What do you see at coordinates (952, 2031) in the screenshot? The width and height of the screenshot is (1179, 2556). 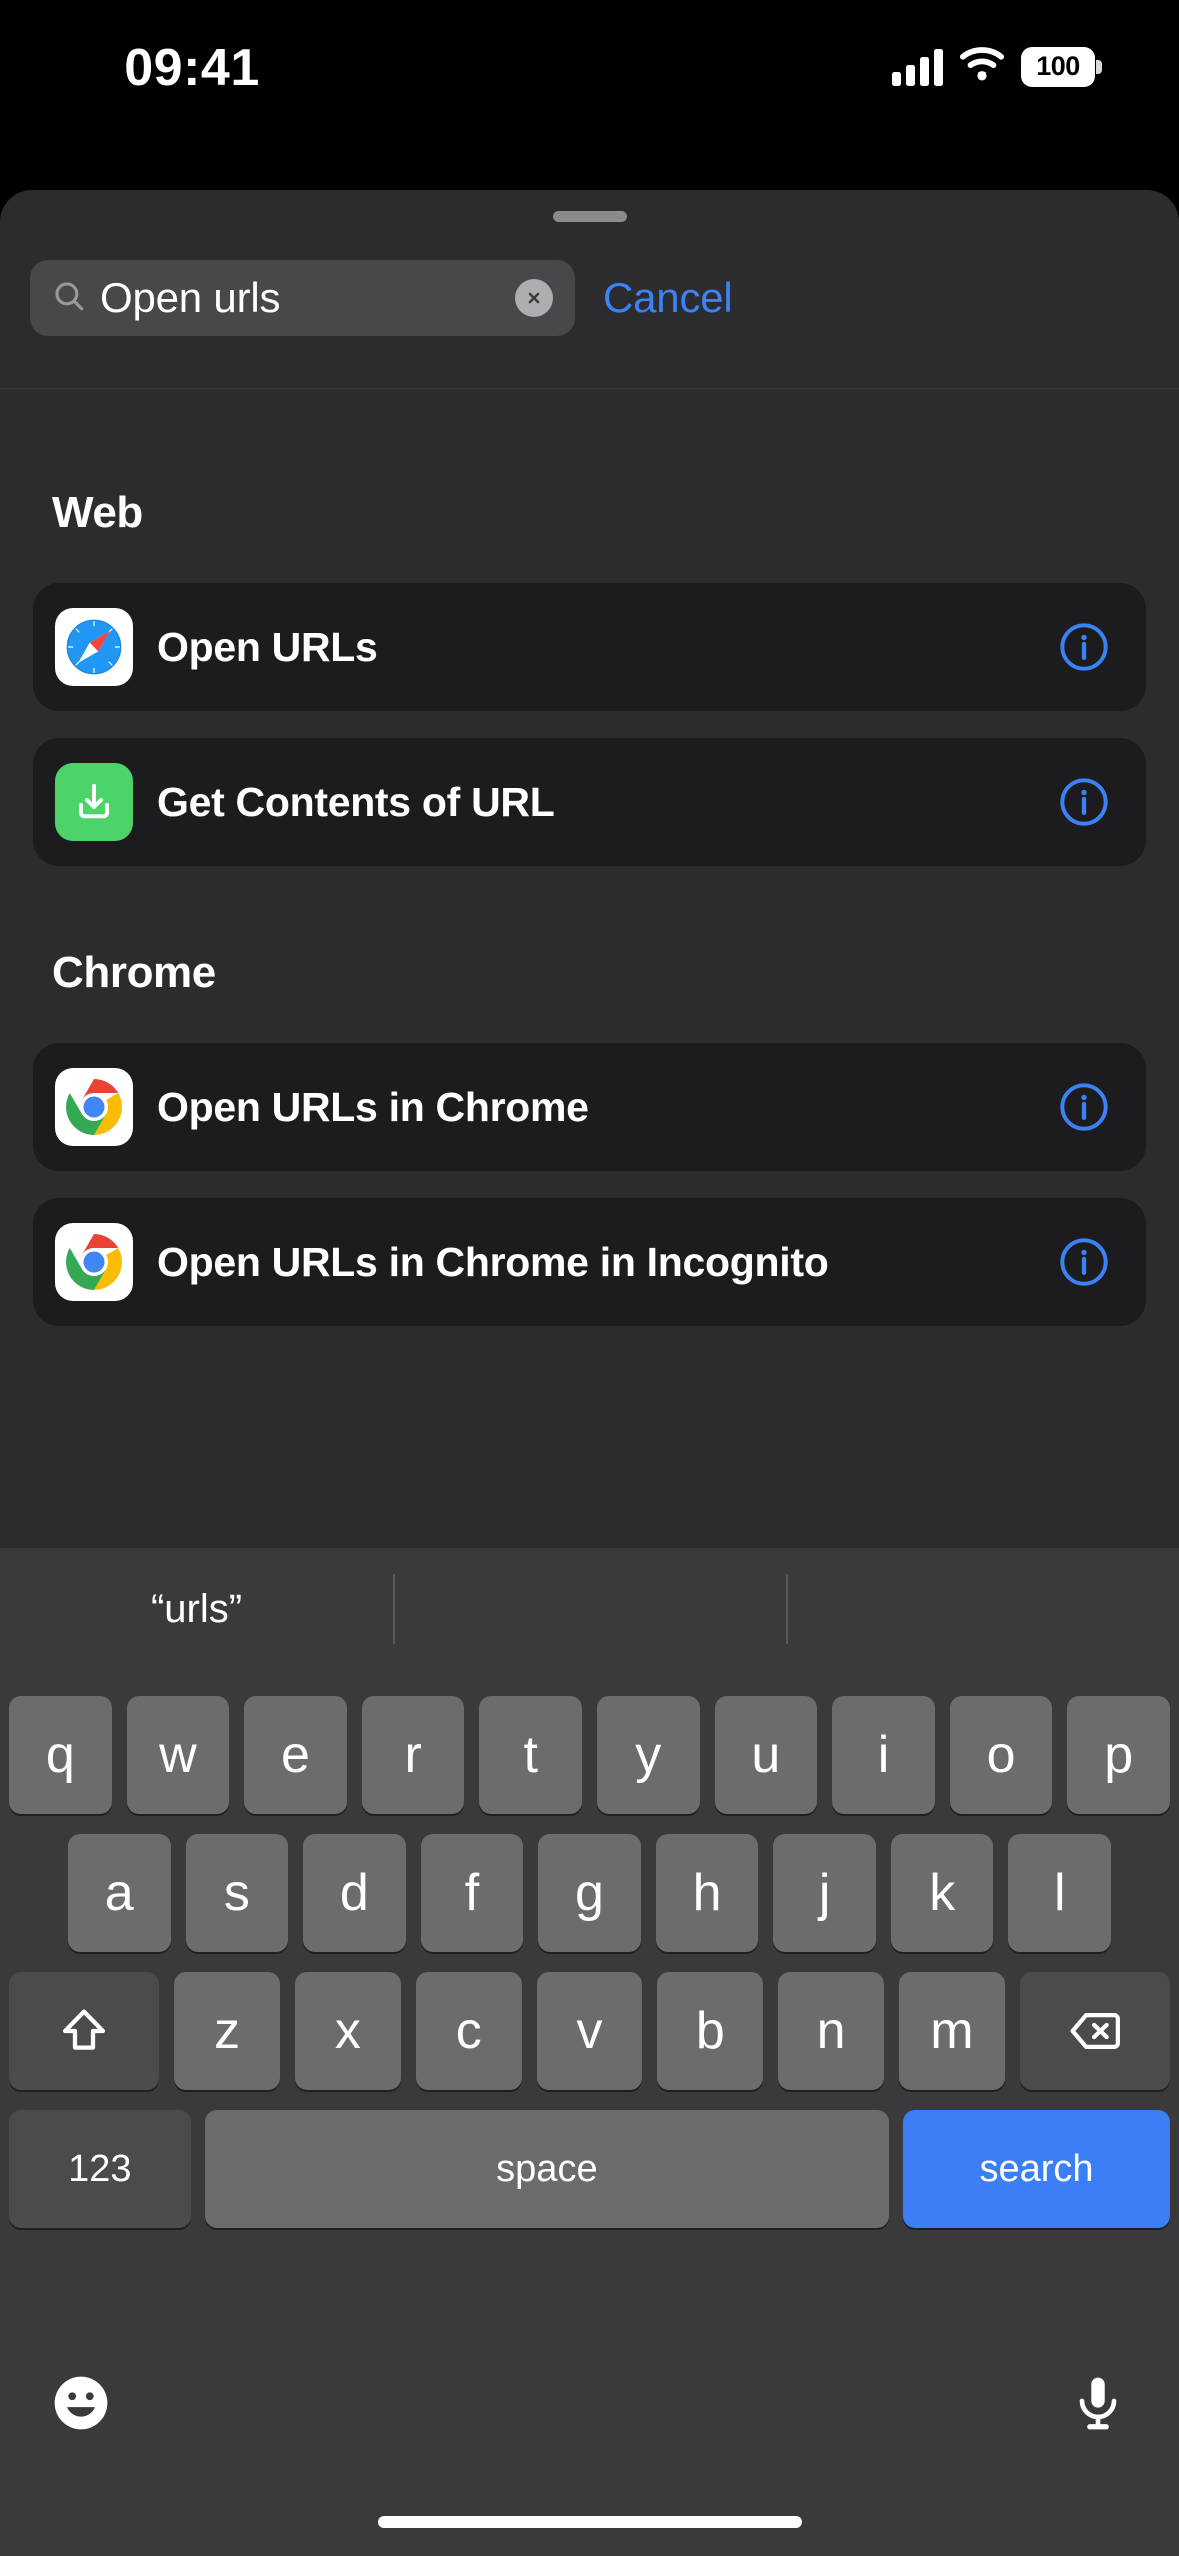 I see `key-m: m` at bounding box center [952, 2031].